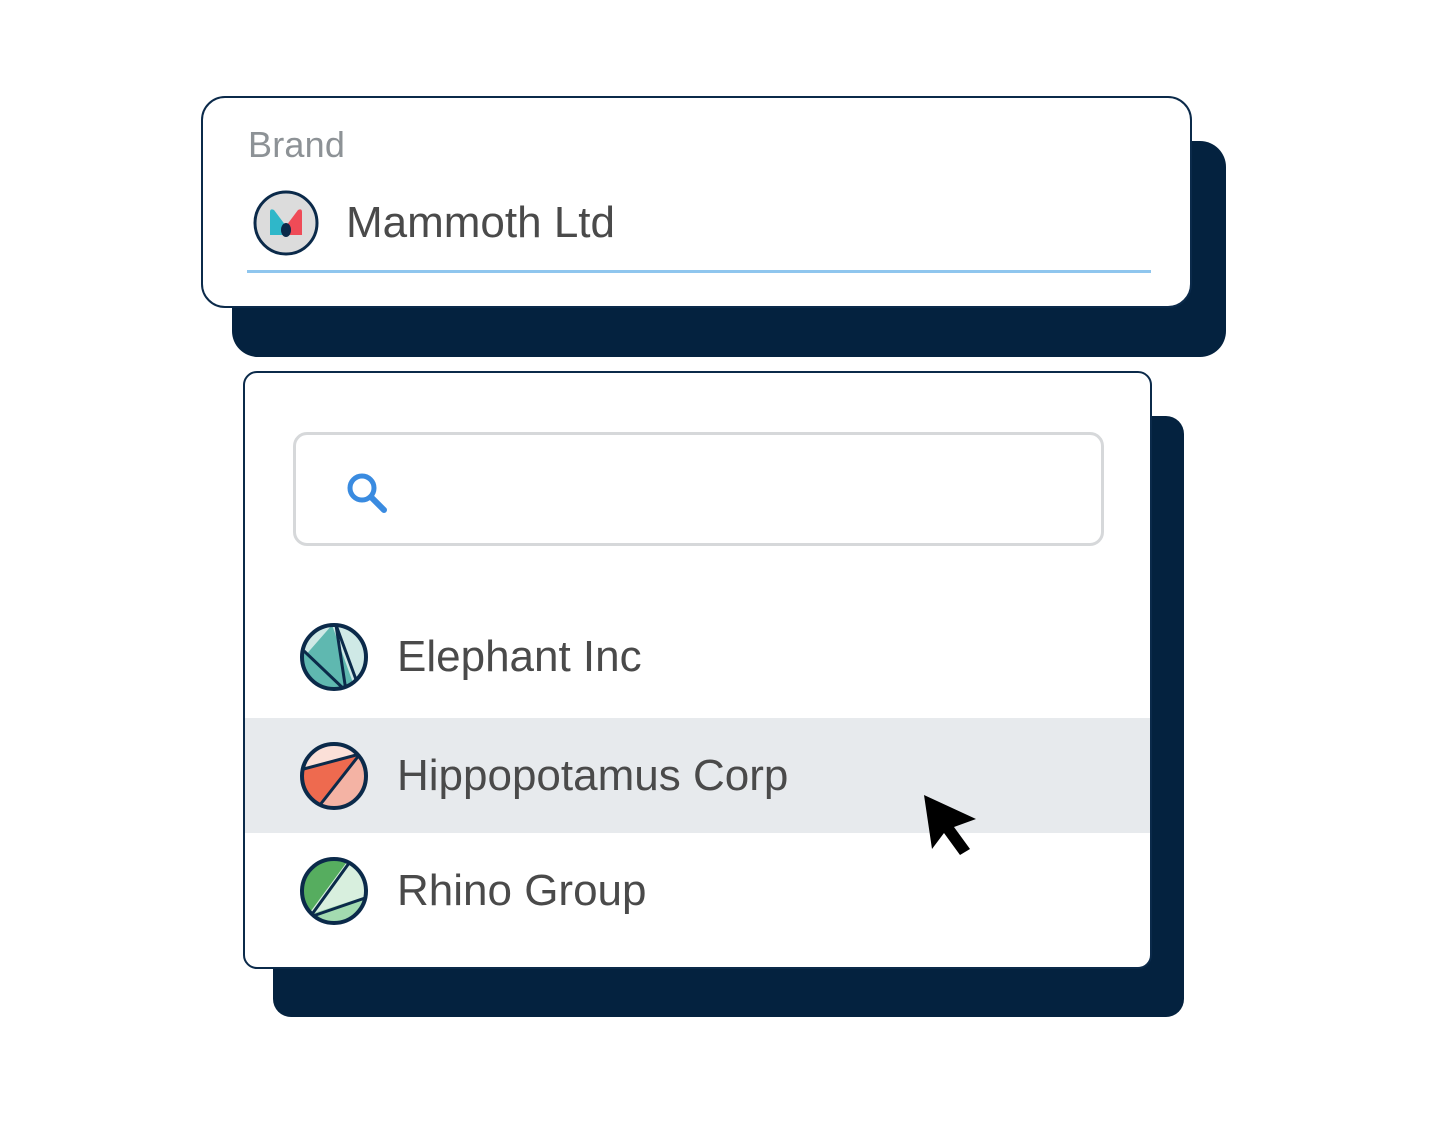 The width and height of the screenshot is (1440, 1121). Describe the element at coordinates (367, 493) in the screenshot. I see `search-icon` at that location.